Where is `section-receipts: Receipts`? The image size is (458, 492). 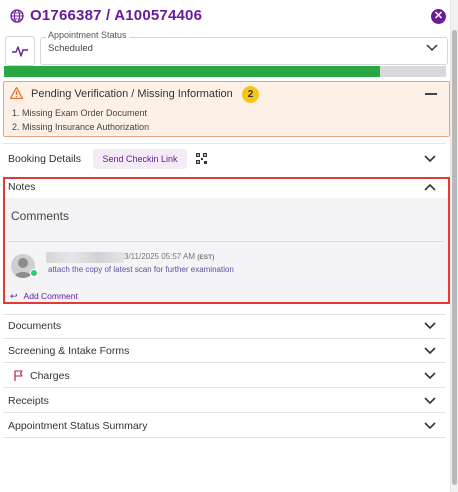
section-receipts: Receipts is located at coordinates (28, 401).